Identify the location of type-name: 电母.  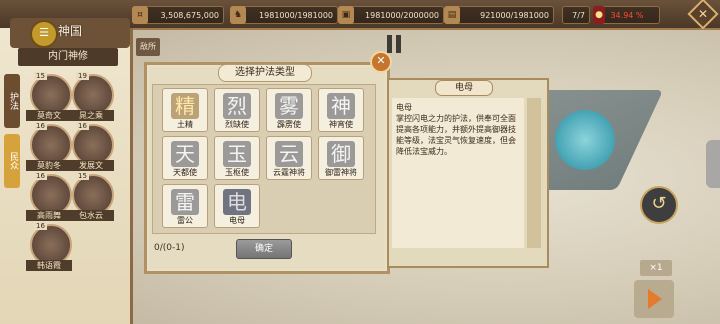
(237, 220).